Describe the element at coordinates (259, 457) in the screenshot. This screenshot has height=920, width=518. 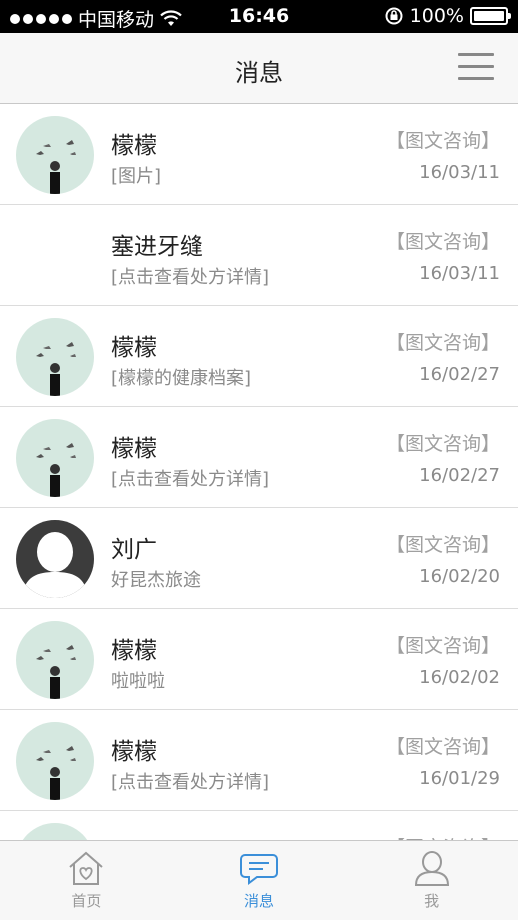
I see `message-row: 檬檬 [点击查看处方详情] 【图文咨询】 16/02/27` at that location.